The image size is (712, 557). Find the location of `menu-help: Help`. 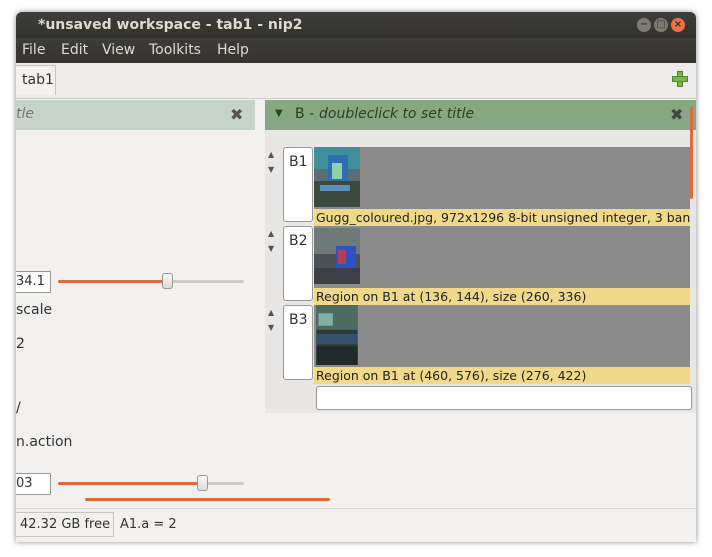

menu-help: Help is located at coordinates (233, 50).